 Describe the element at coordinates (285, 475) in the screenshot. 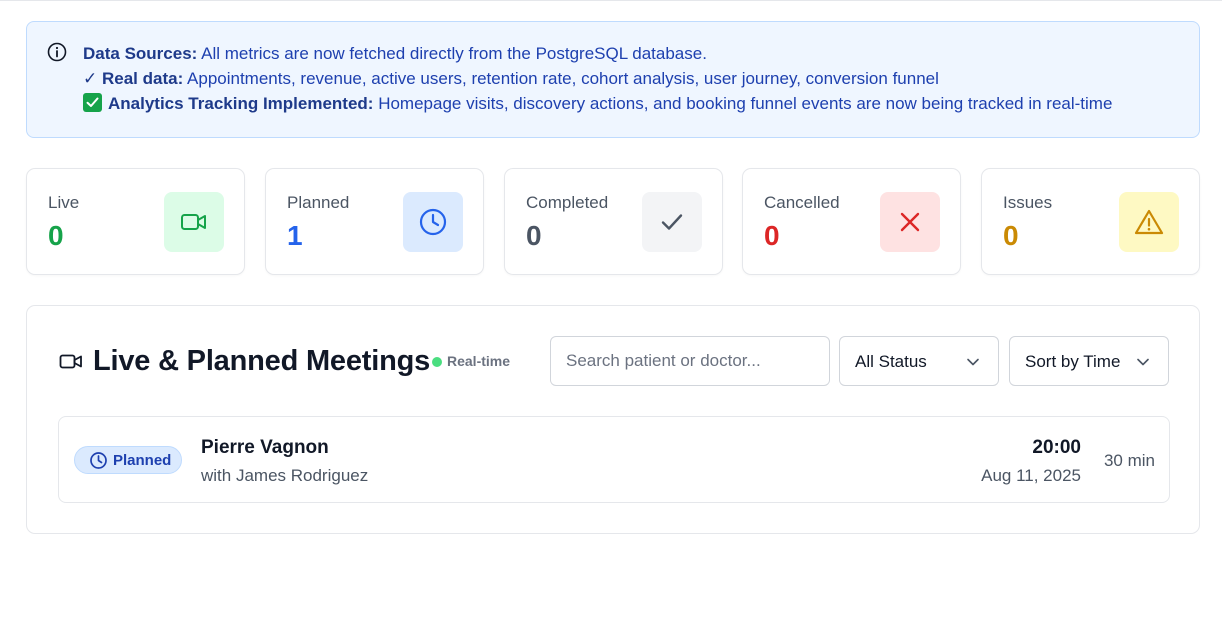

I see `doctor-name: with James Rodriguez` at that location.